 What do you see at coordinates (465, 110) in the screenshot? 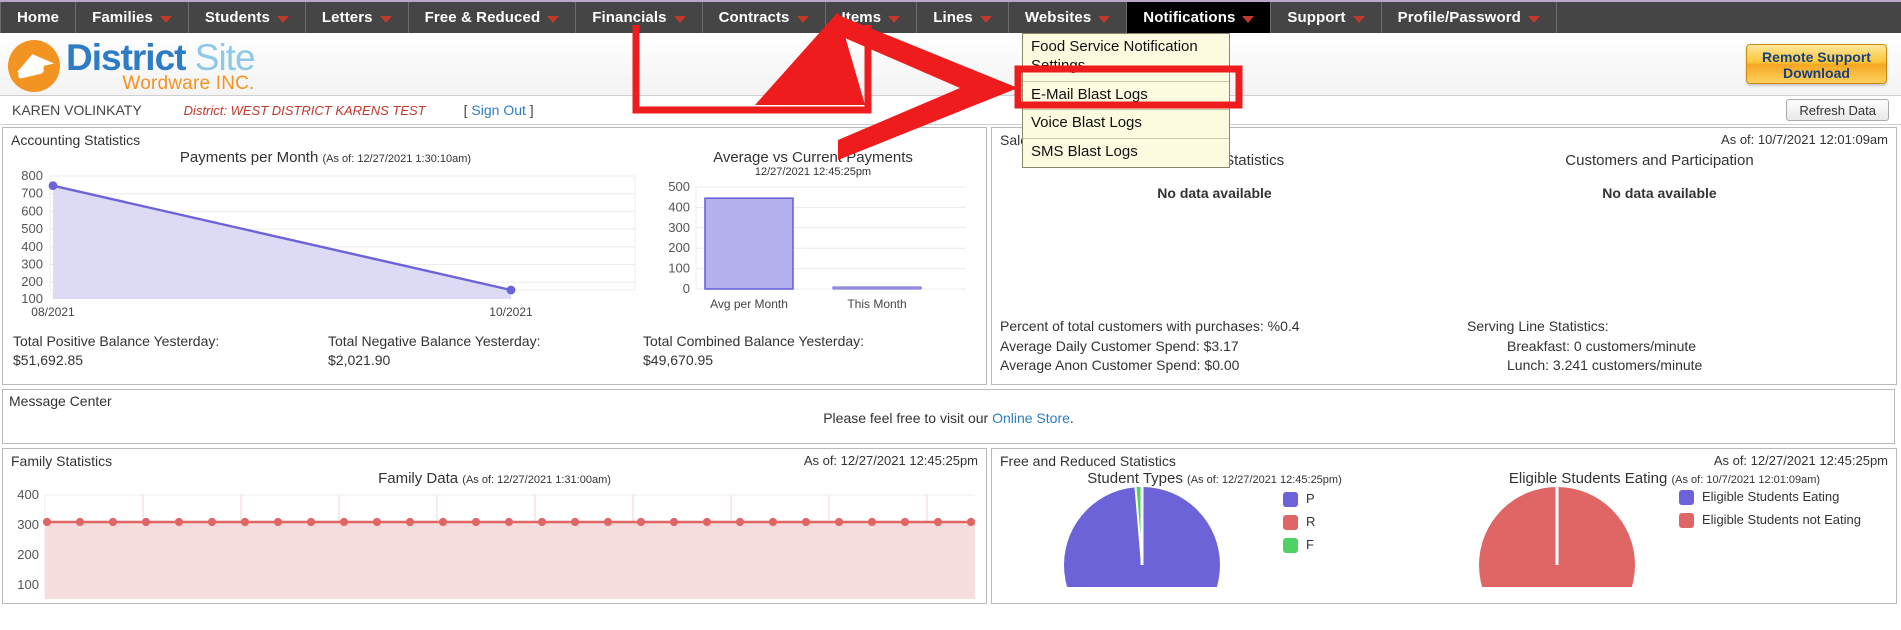
I see `bracket-open: [` at bounding box center [465, 110].